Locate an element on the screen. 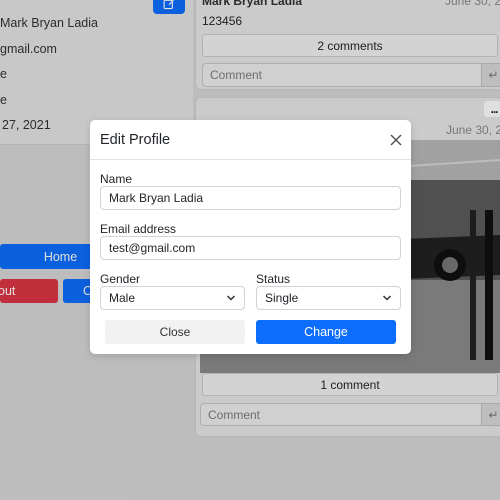 The height and width of the screenshot is (500, 500). modal-title: Edit Profile is located at coordinates (135, 140).